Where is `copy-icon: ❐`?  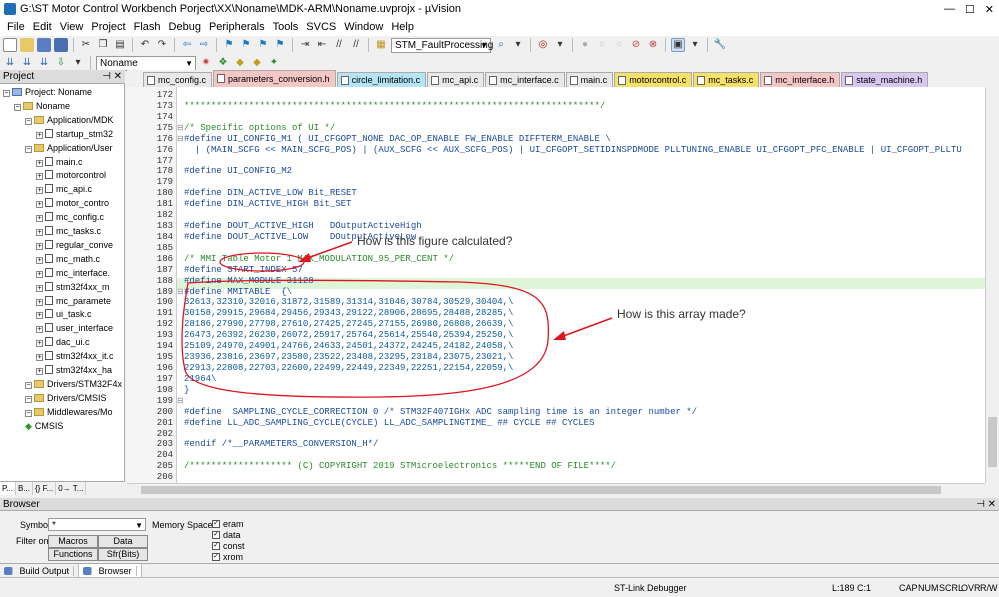
copy-icon: ❐ is located at coordinates (103, 45).